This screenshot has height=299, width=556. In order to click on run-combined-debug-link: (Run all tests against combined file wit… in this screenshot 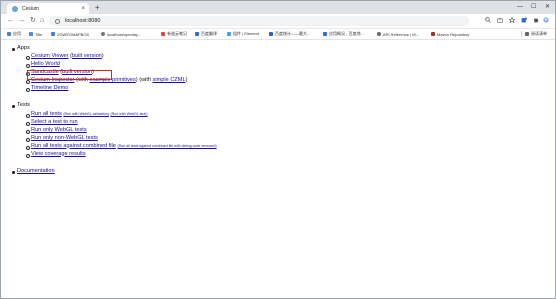, I will do `click(166, 146)`.